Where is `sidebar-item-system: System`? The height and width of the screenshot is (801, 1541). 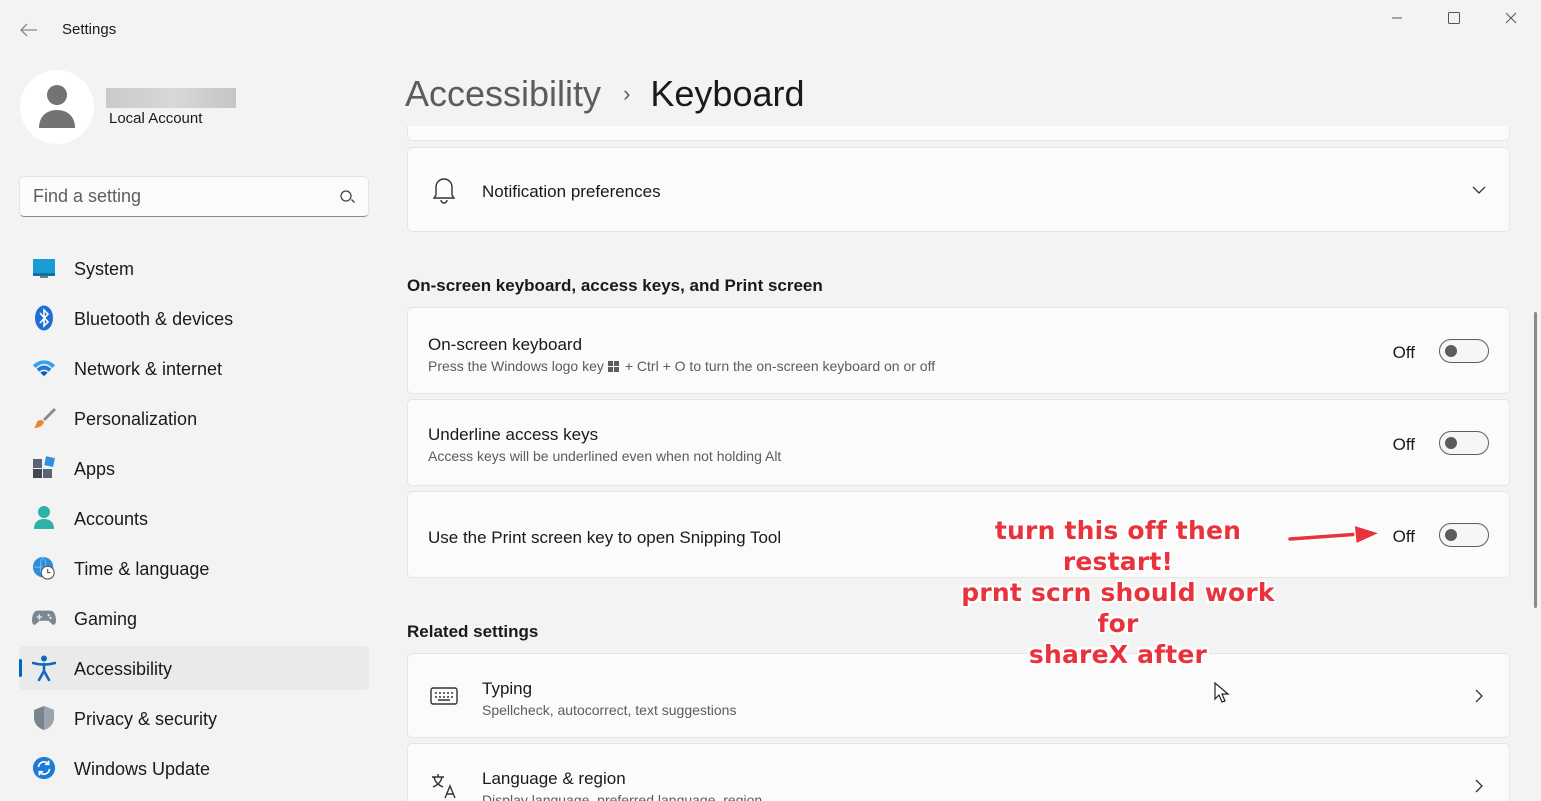
sidebar-item-system: System is located at coordinates (194, 268).